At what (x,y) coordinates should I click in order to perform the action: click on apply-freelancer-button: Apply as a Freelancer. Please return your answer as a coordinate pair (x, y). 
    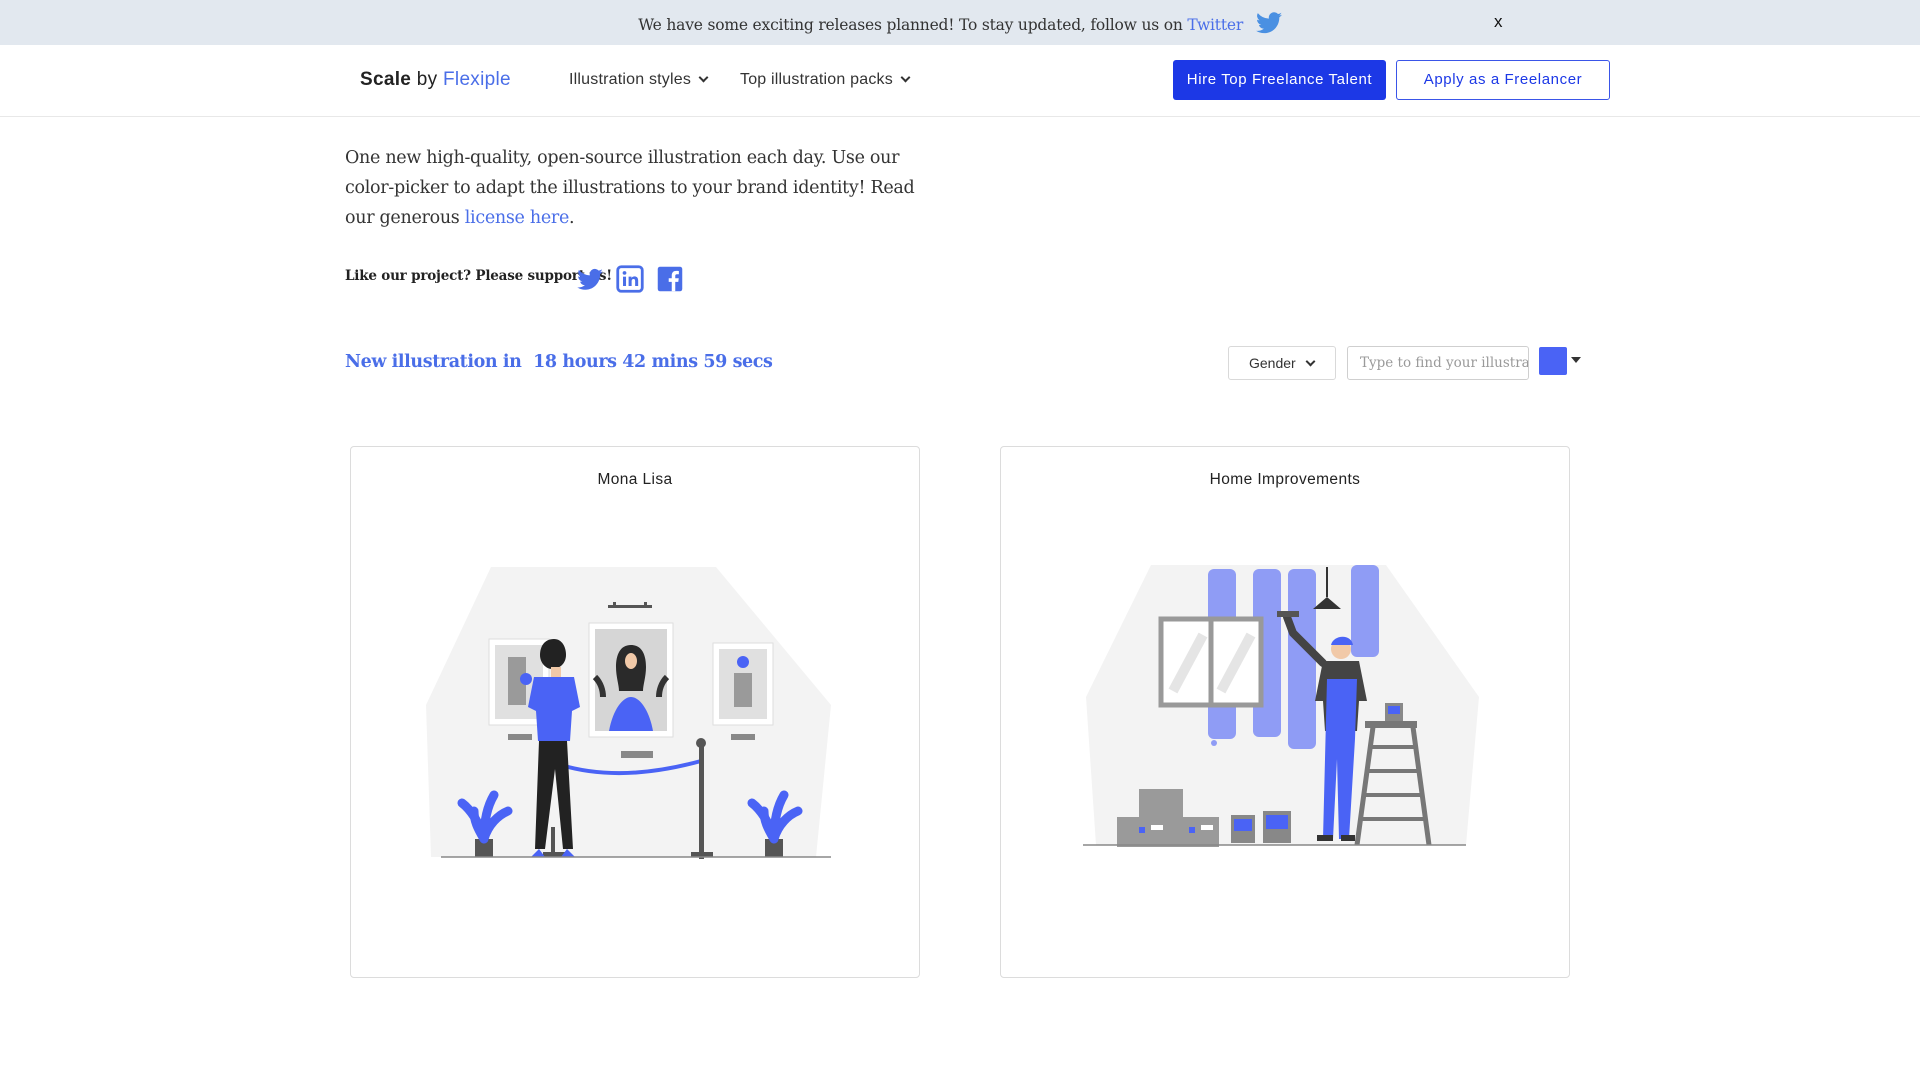
    Looking at the image, I should click on (1503, 80).